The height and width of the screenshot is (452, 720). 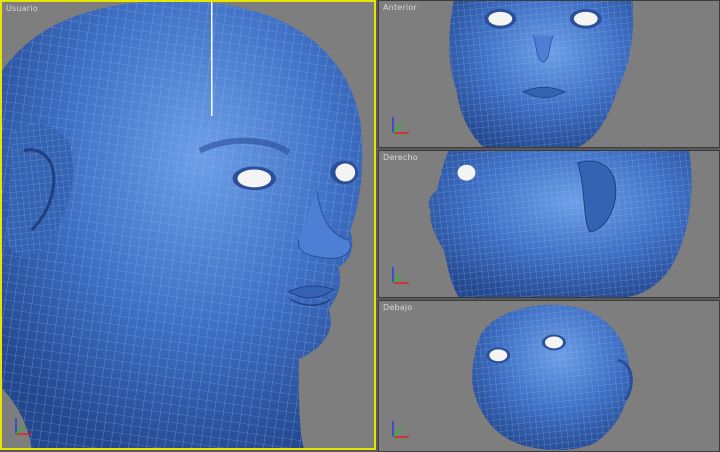 I want to click on viewport-label: Usuario, so click(x=22, y=8).